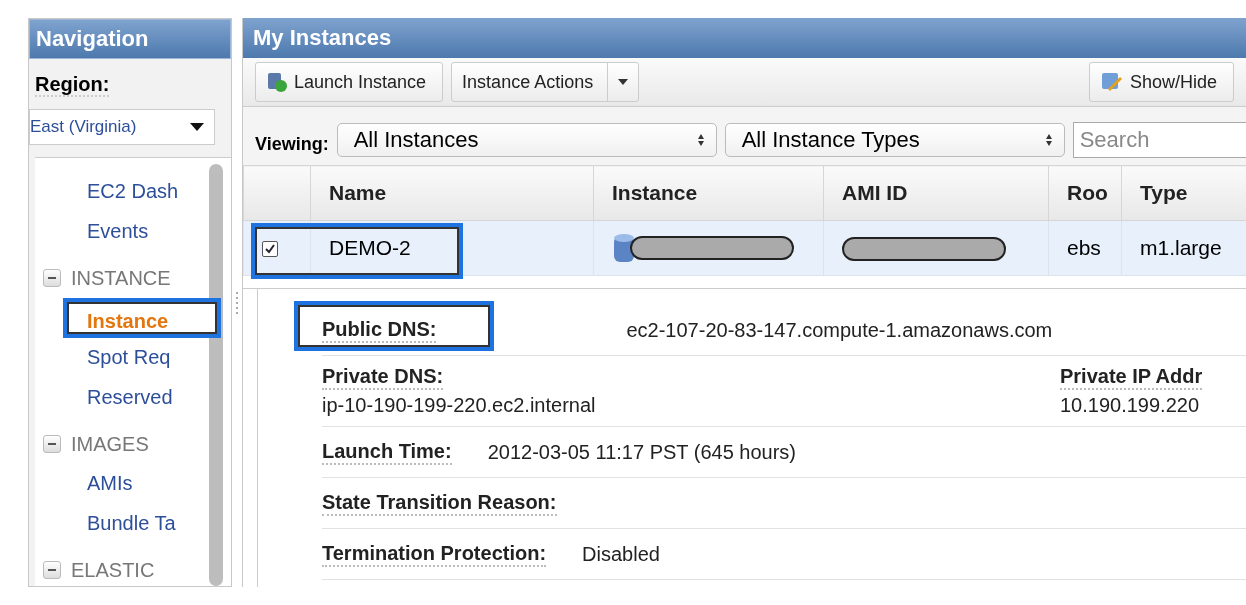  What do you see at coordinates (1085, 248) in the screenshot?
I see `table-cell: ebs` at bounding box center [1085, 248].